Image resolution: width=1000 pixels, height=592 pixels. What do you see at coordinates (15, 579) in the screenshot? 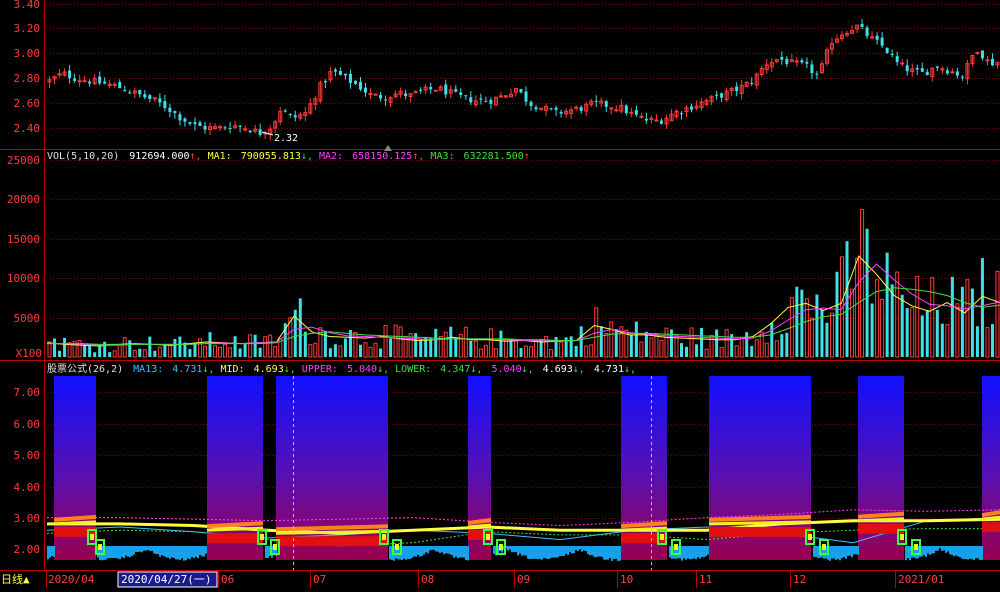
I see `period-button: 日线▲` at bounding box center [15, 579].